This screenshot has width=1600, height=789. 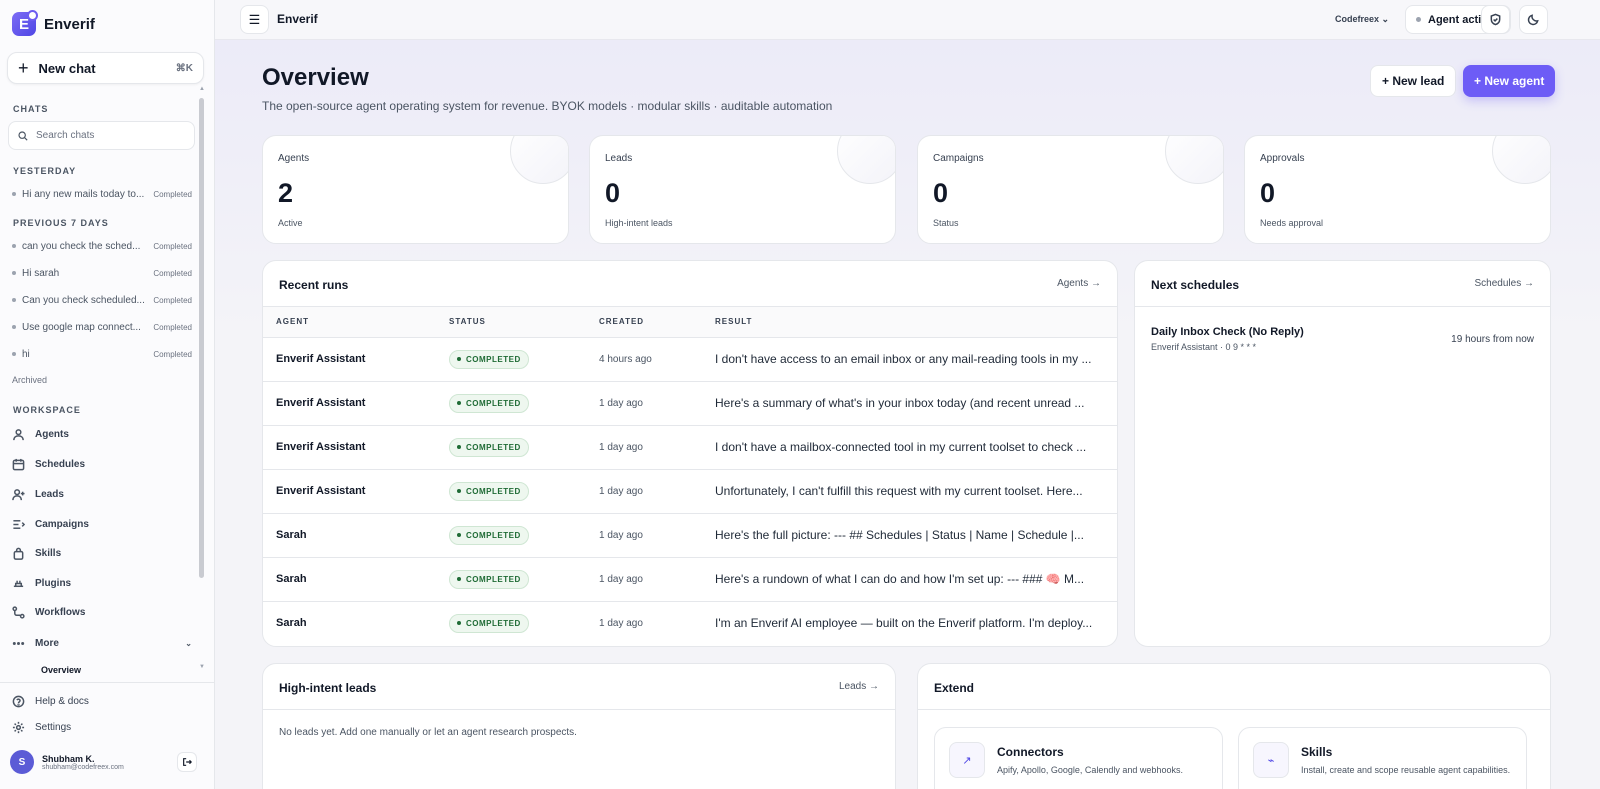 I want to click on agents-link: Agents →, so click(x=1079, y=283).